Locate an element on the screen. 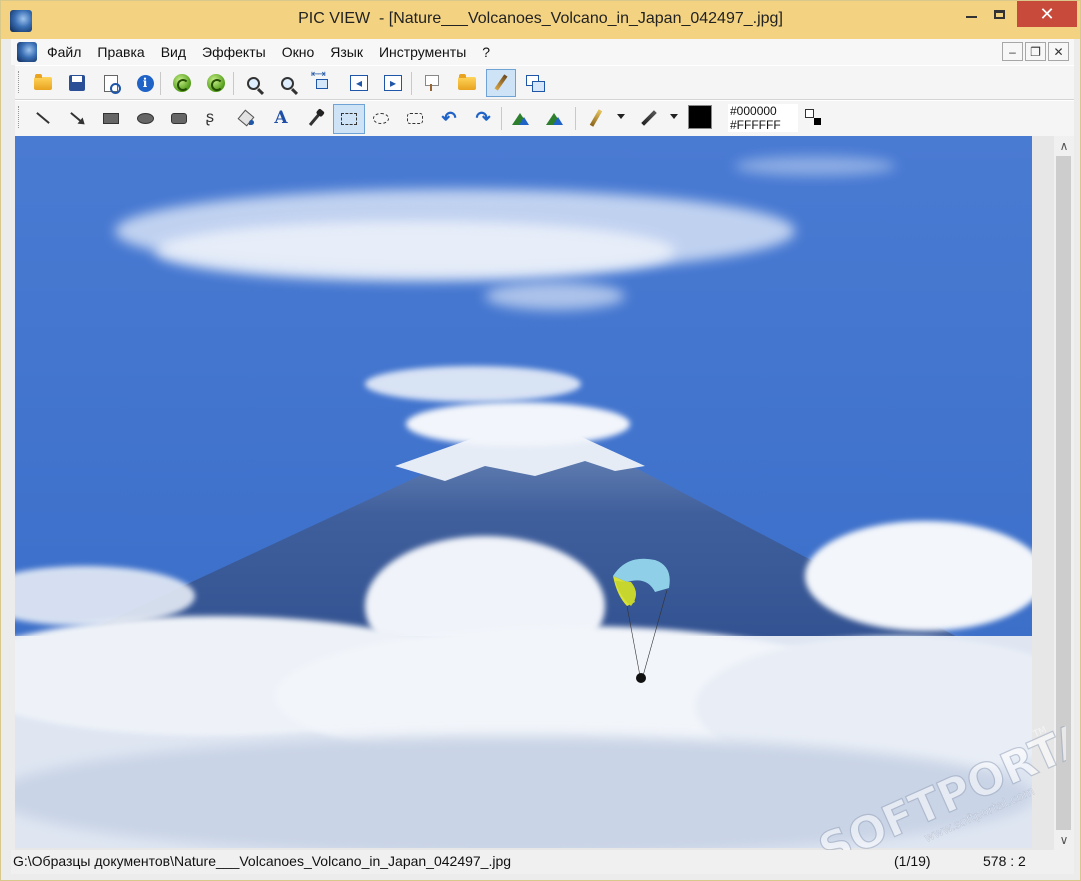 This screenshot has height=881, width=1081. mdi-minimize-button: – is located at coordinates (1012, 51).